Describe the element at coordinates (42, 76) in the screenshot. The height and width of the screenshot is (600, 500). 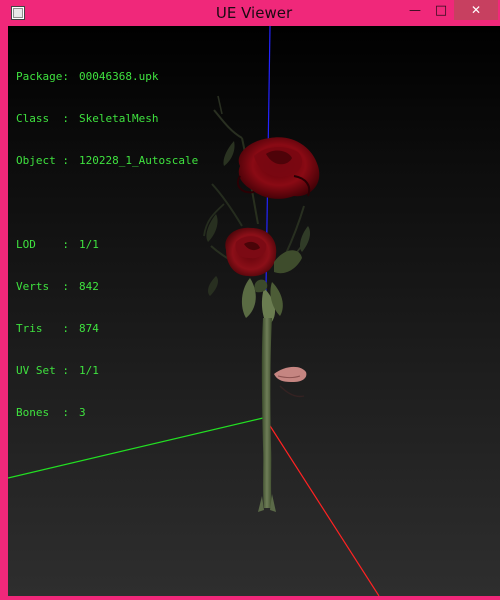
I see `package-label: Package:` at that location.